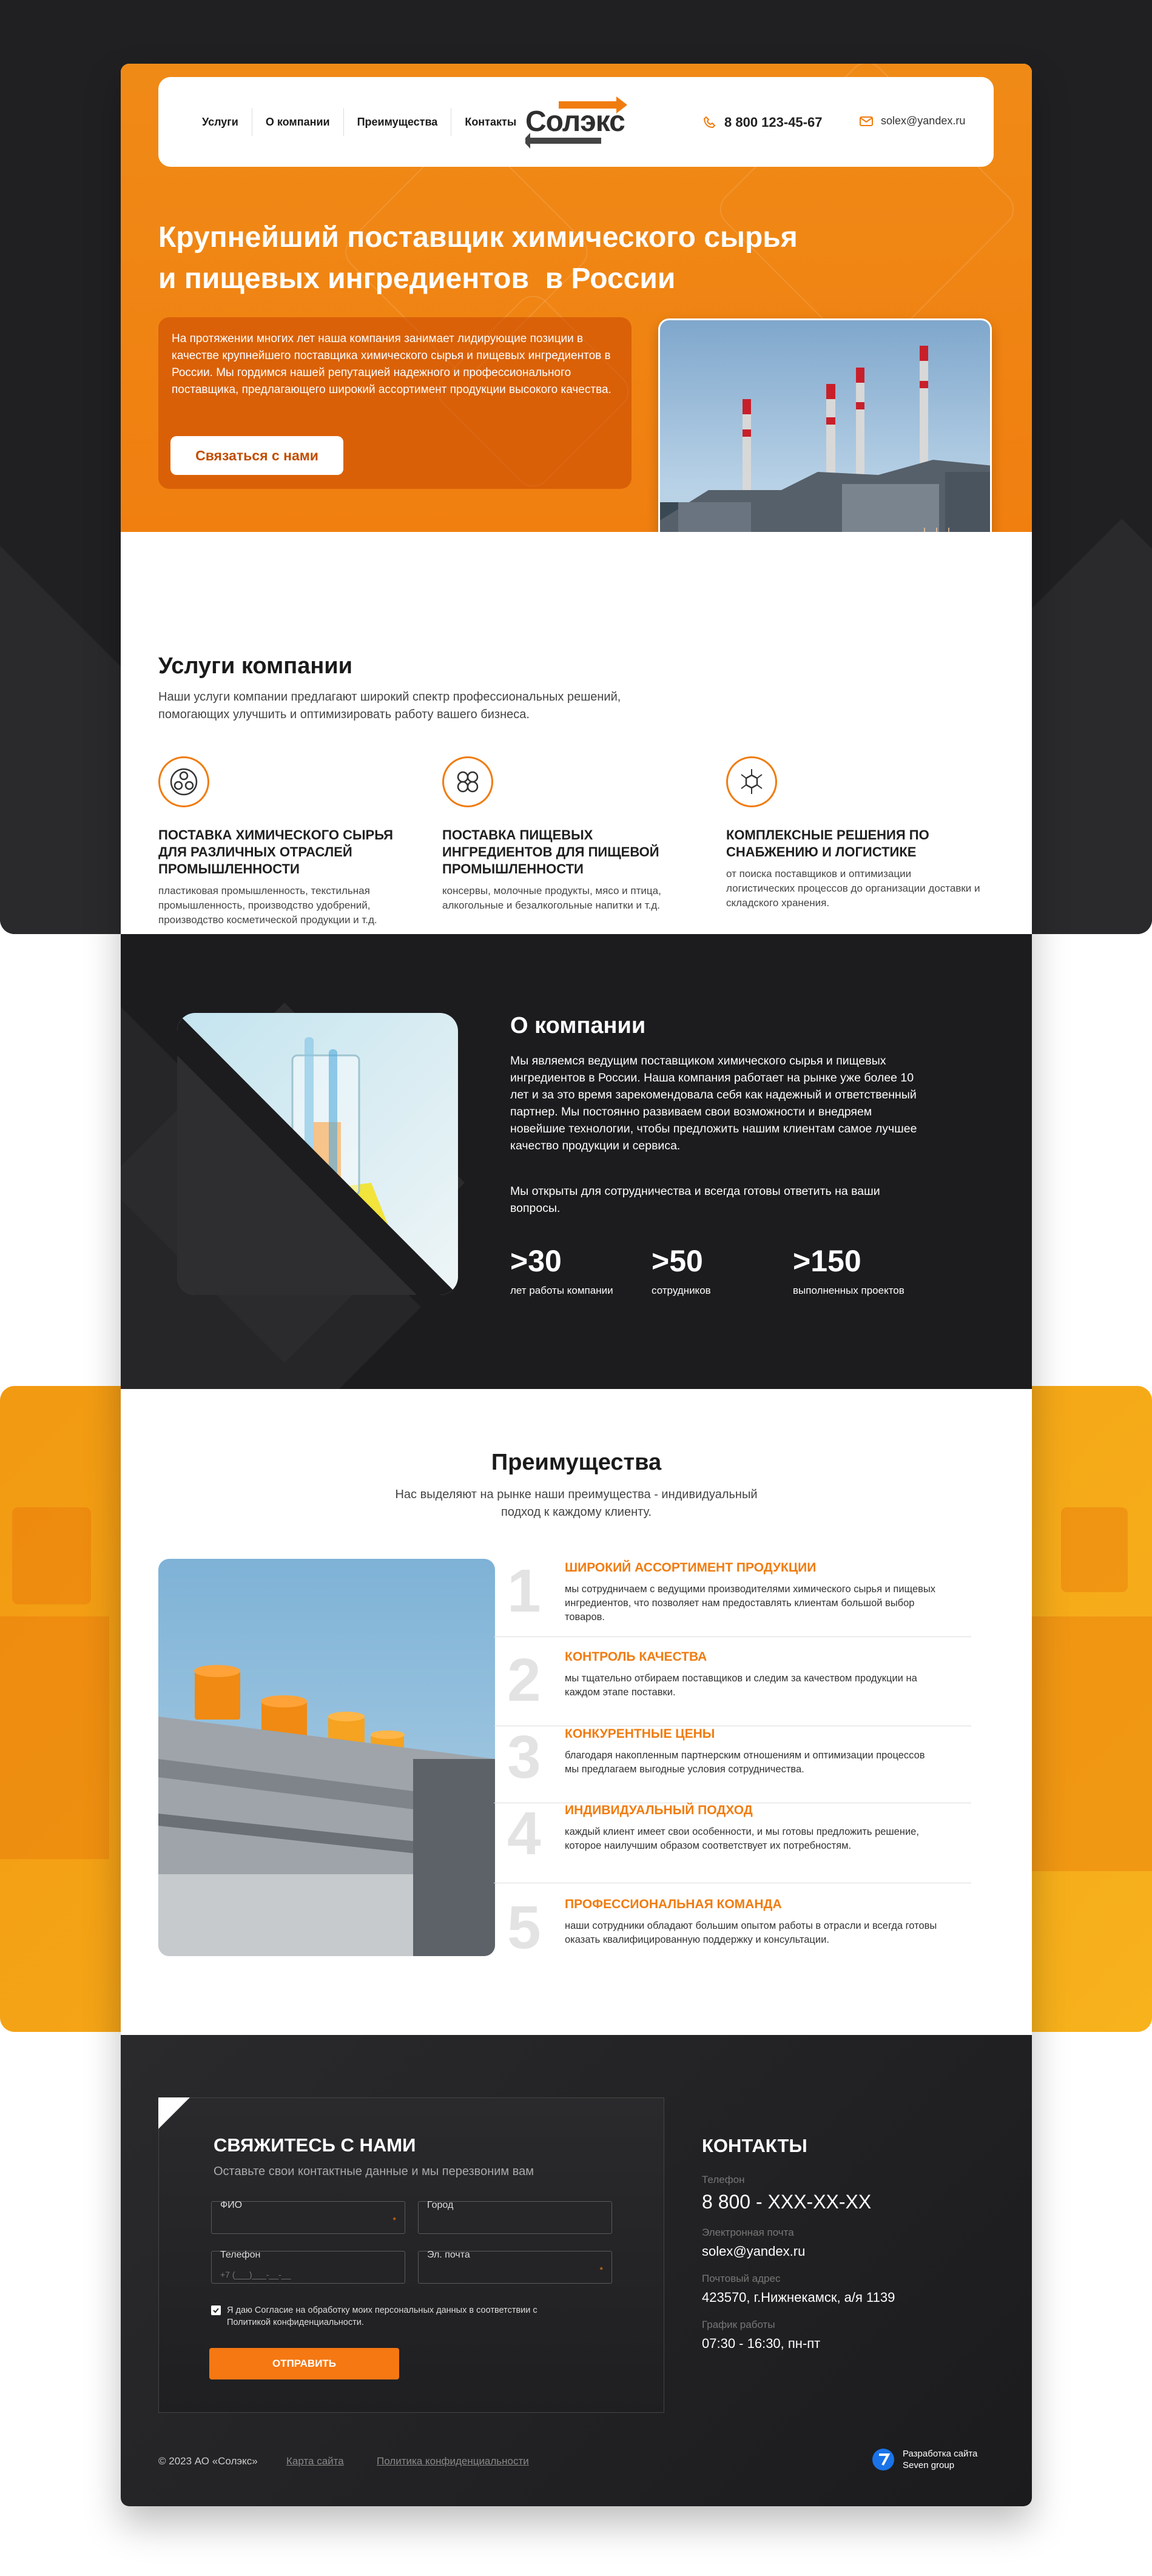  I want to click on submit-button: ОТПРАВИТЬ, so click(304, 2363).